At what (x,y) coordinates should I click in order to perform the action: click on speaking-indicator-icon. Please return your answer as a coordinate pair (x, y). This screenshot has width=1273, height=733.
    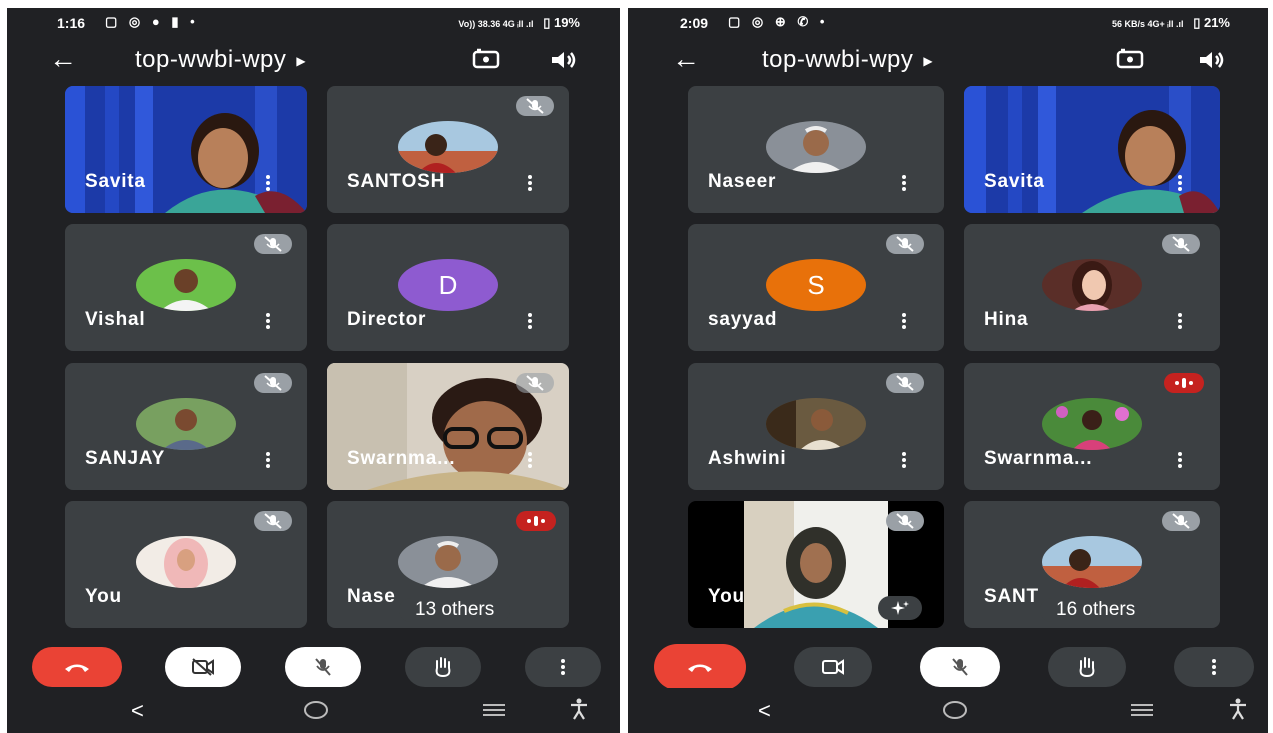
    Looking at the image, I should click on (536, 521).